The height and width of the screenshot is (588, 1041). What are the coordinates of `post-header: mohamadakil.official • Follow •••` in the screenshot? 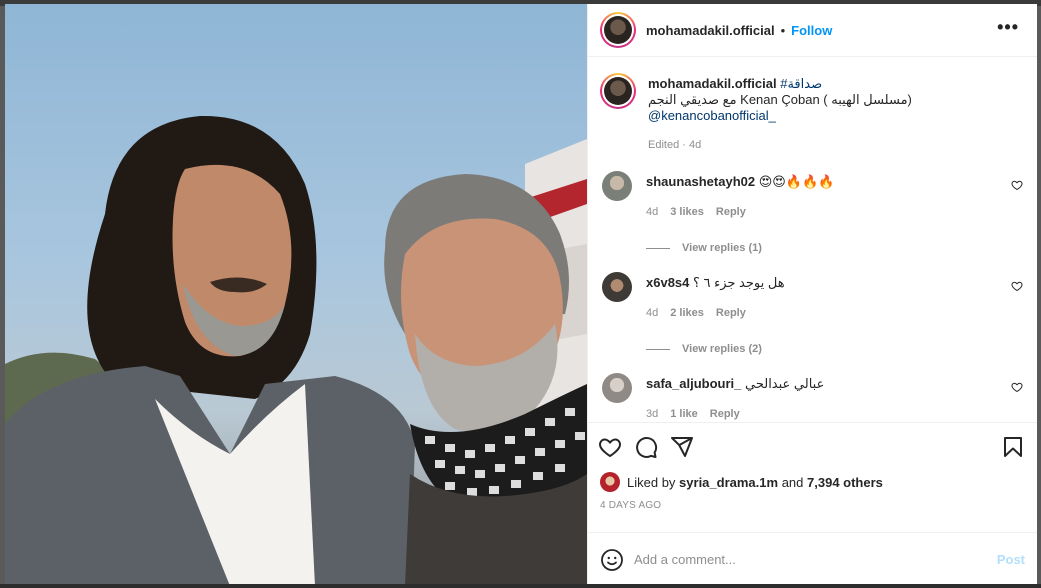 It's located at (812, 30).